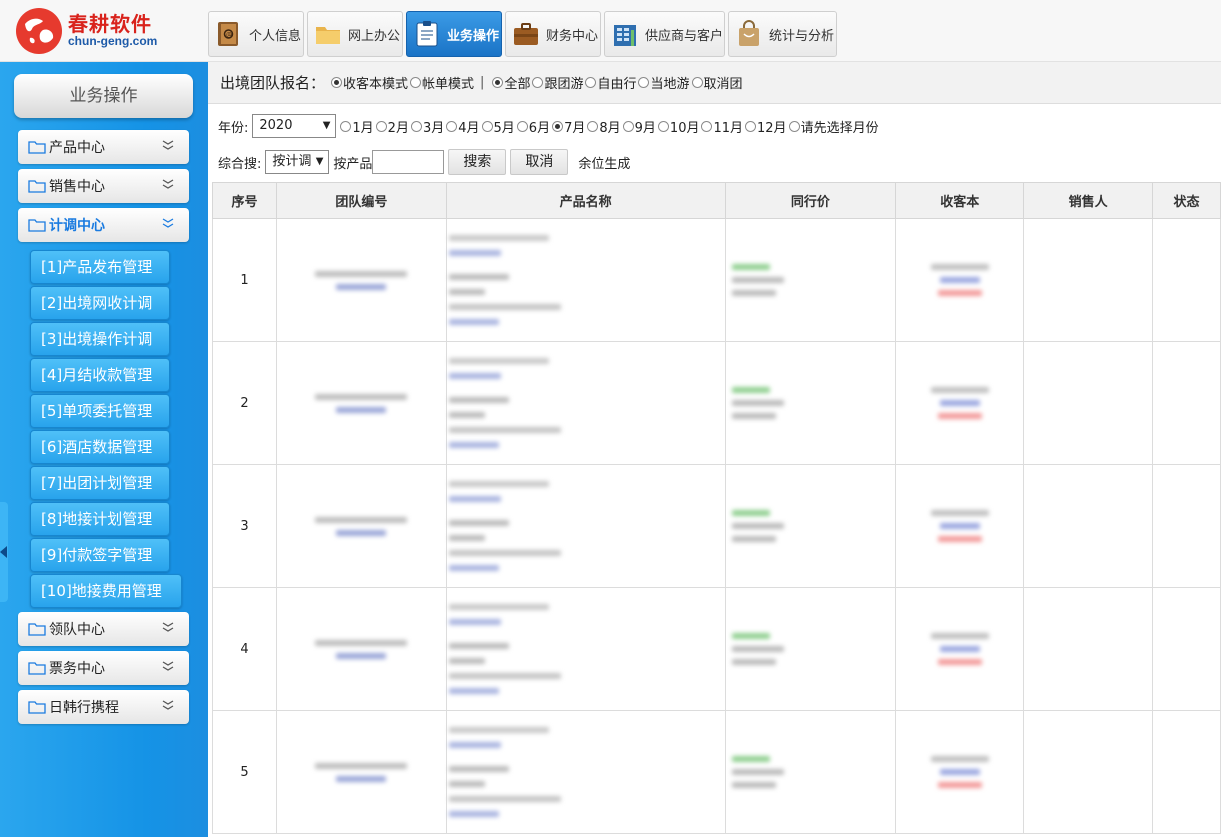  Describe the element at coordinates (77, 226) in the screenshot. I see `sidebar-category-label: 计调中心` at that location.